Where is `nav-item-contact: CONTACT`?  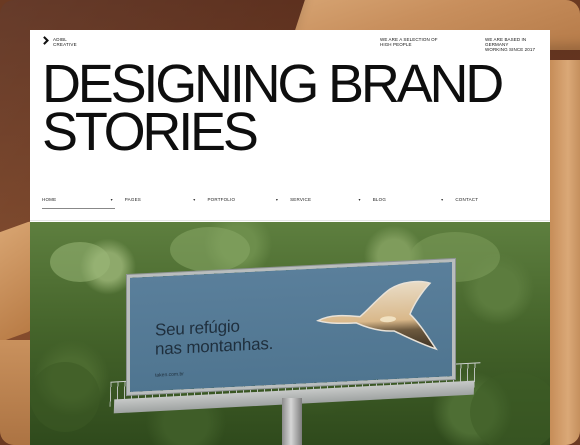
nav-item-contact: CONTACT is located at coordinates (496, 201).